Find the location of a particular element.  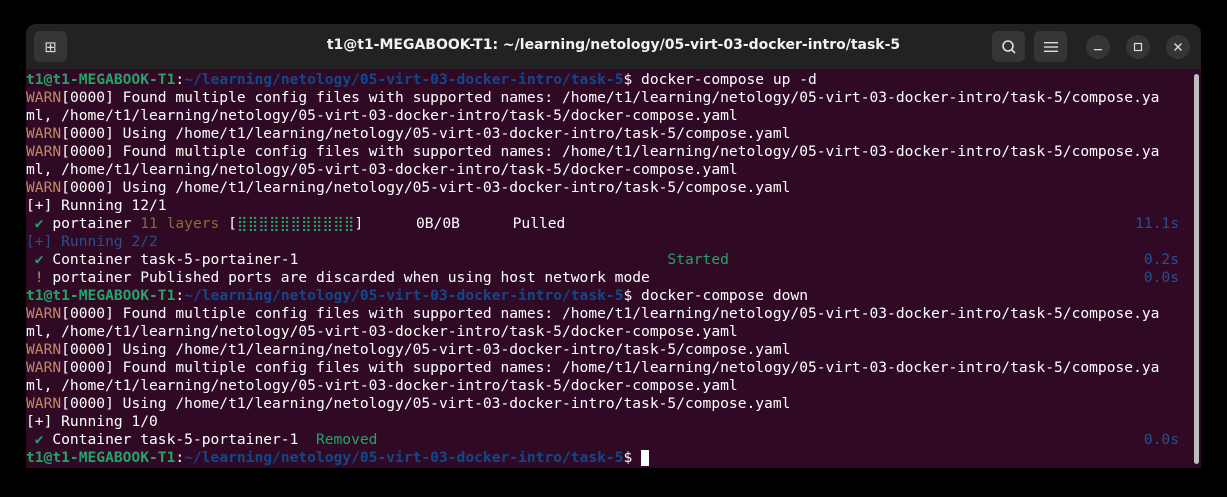

terminal-text: $ is located at coordinates (632, 457).